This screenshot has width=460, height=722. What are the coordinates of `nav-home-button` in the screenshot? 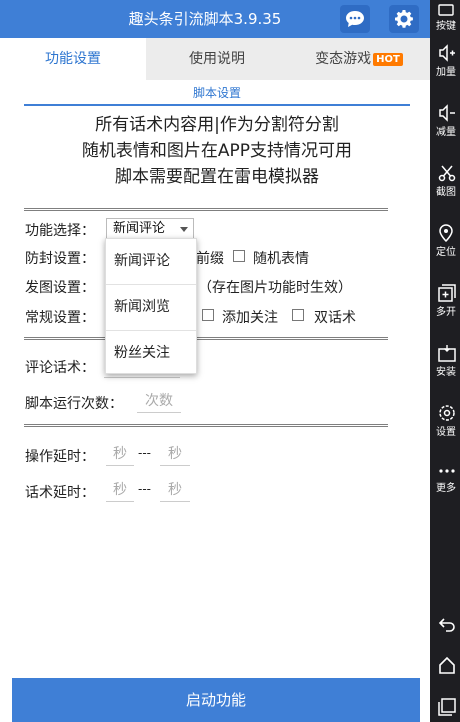 It's located at (445, 665).